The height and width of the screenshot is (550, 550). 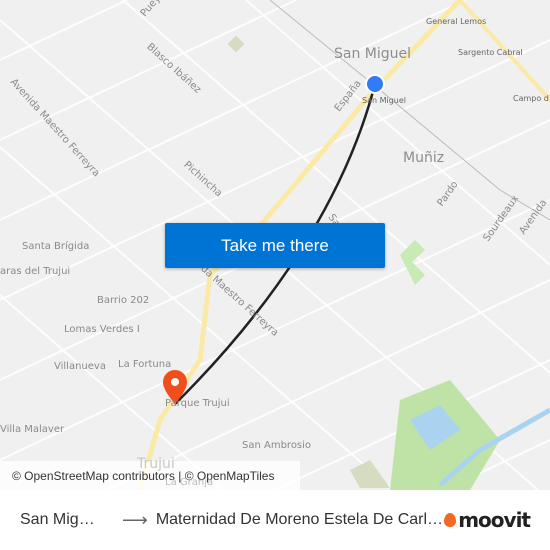 What do you see at coordinates (384, 100) in the screenshot?
I see `label-san-miguel-stop: San Miguel` at bounding box center [384, 100].